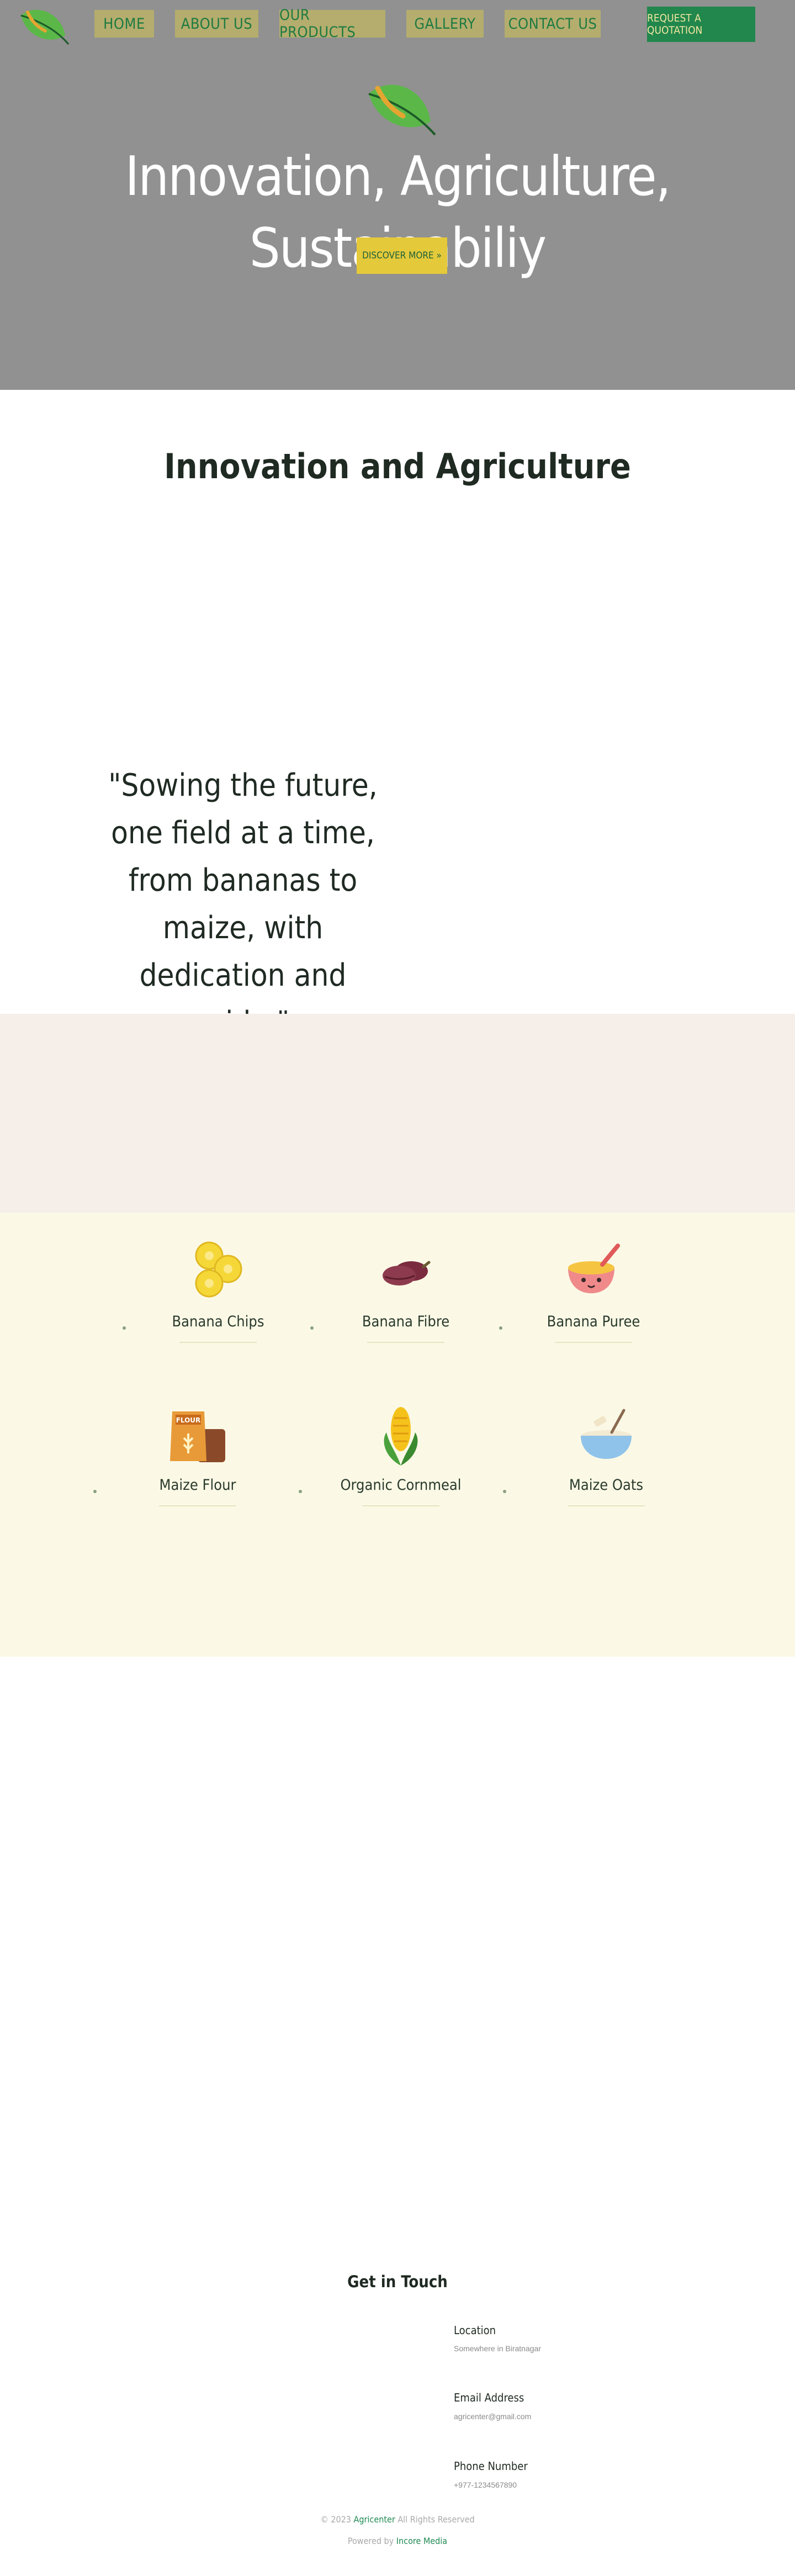 The width and height of the screenshot is (795, 2576). Describe the element at coordinates (401, 1436) in the screenshot. I see `corn-icon` at that location.